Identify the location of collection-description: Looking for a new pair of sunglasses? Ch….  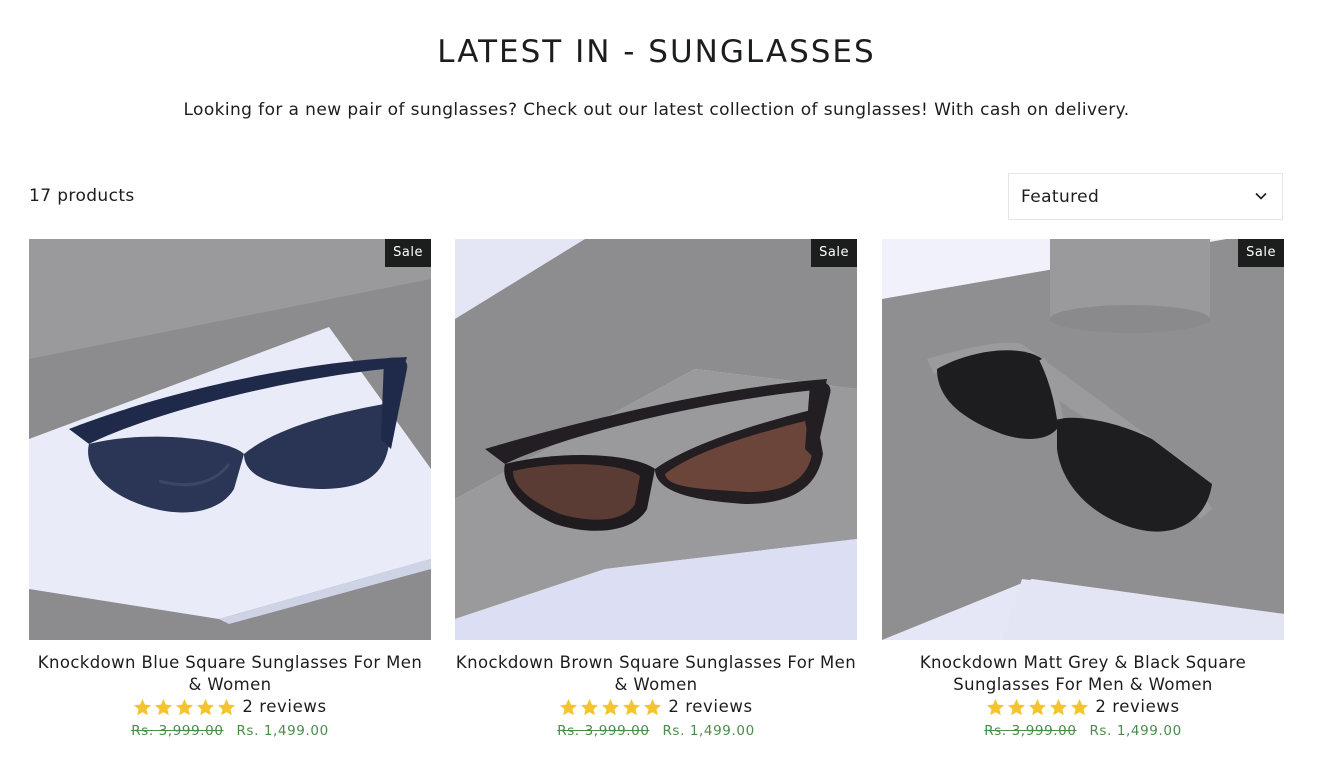
(656, 110).